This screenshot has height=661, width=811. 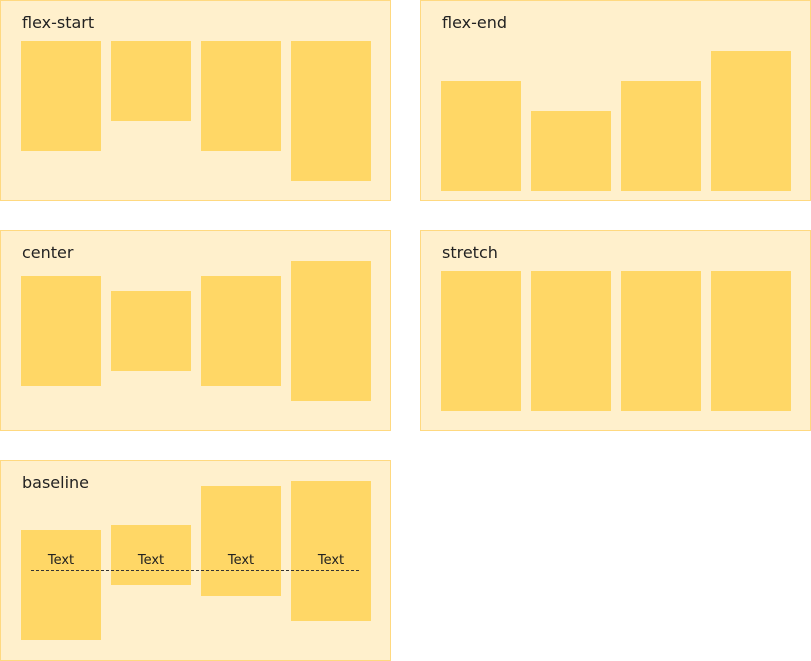 I want to click on baseline-guide-line, so click(x=195, y=570).